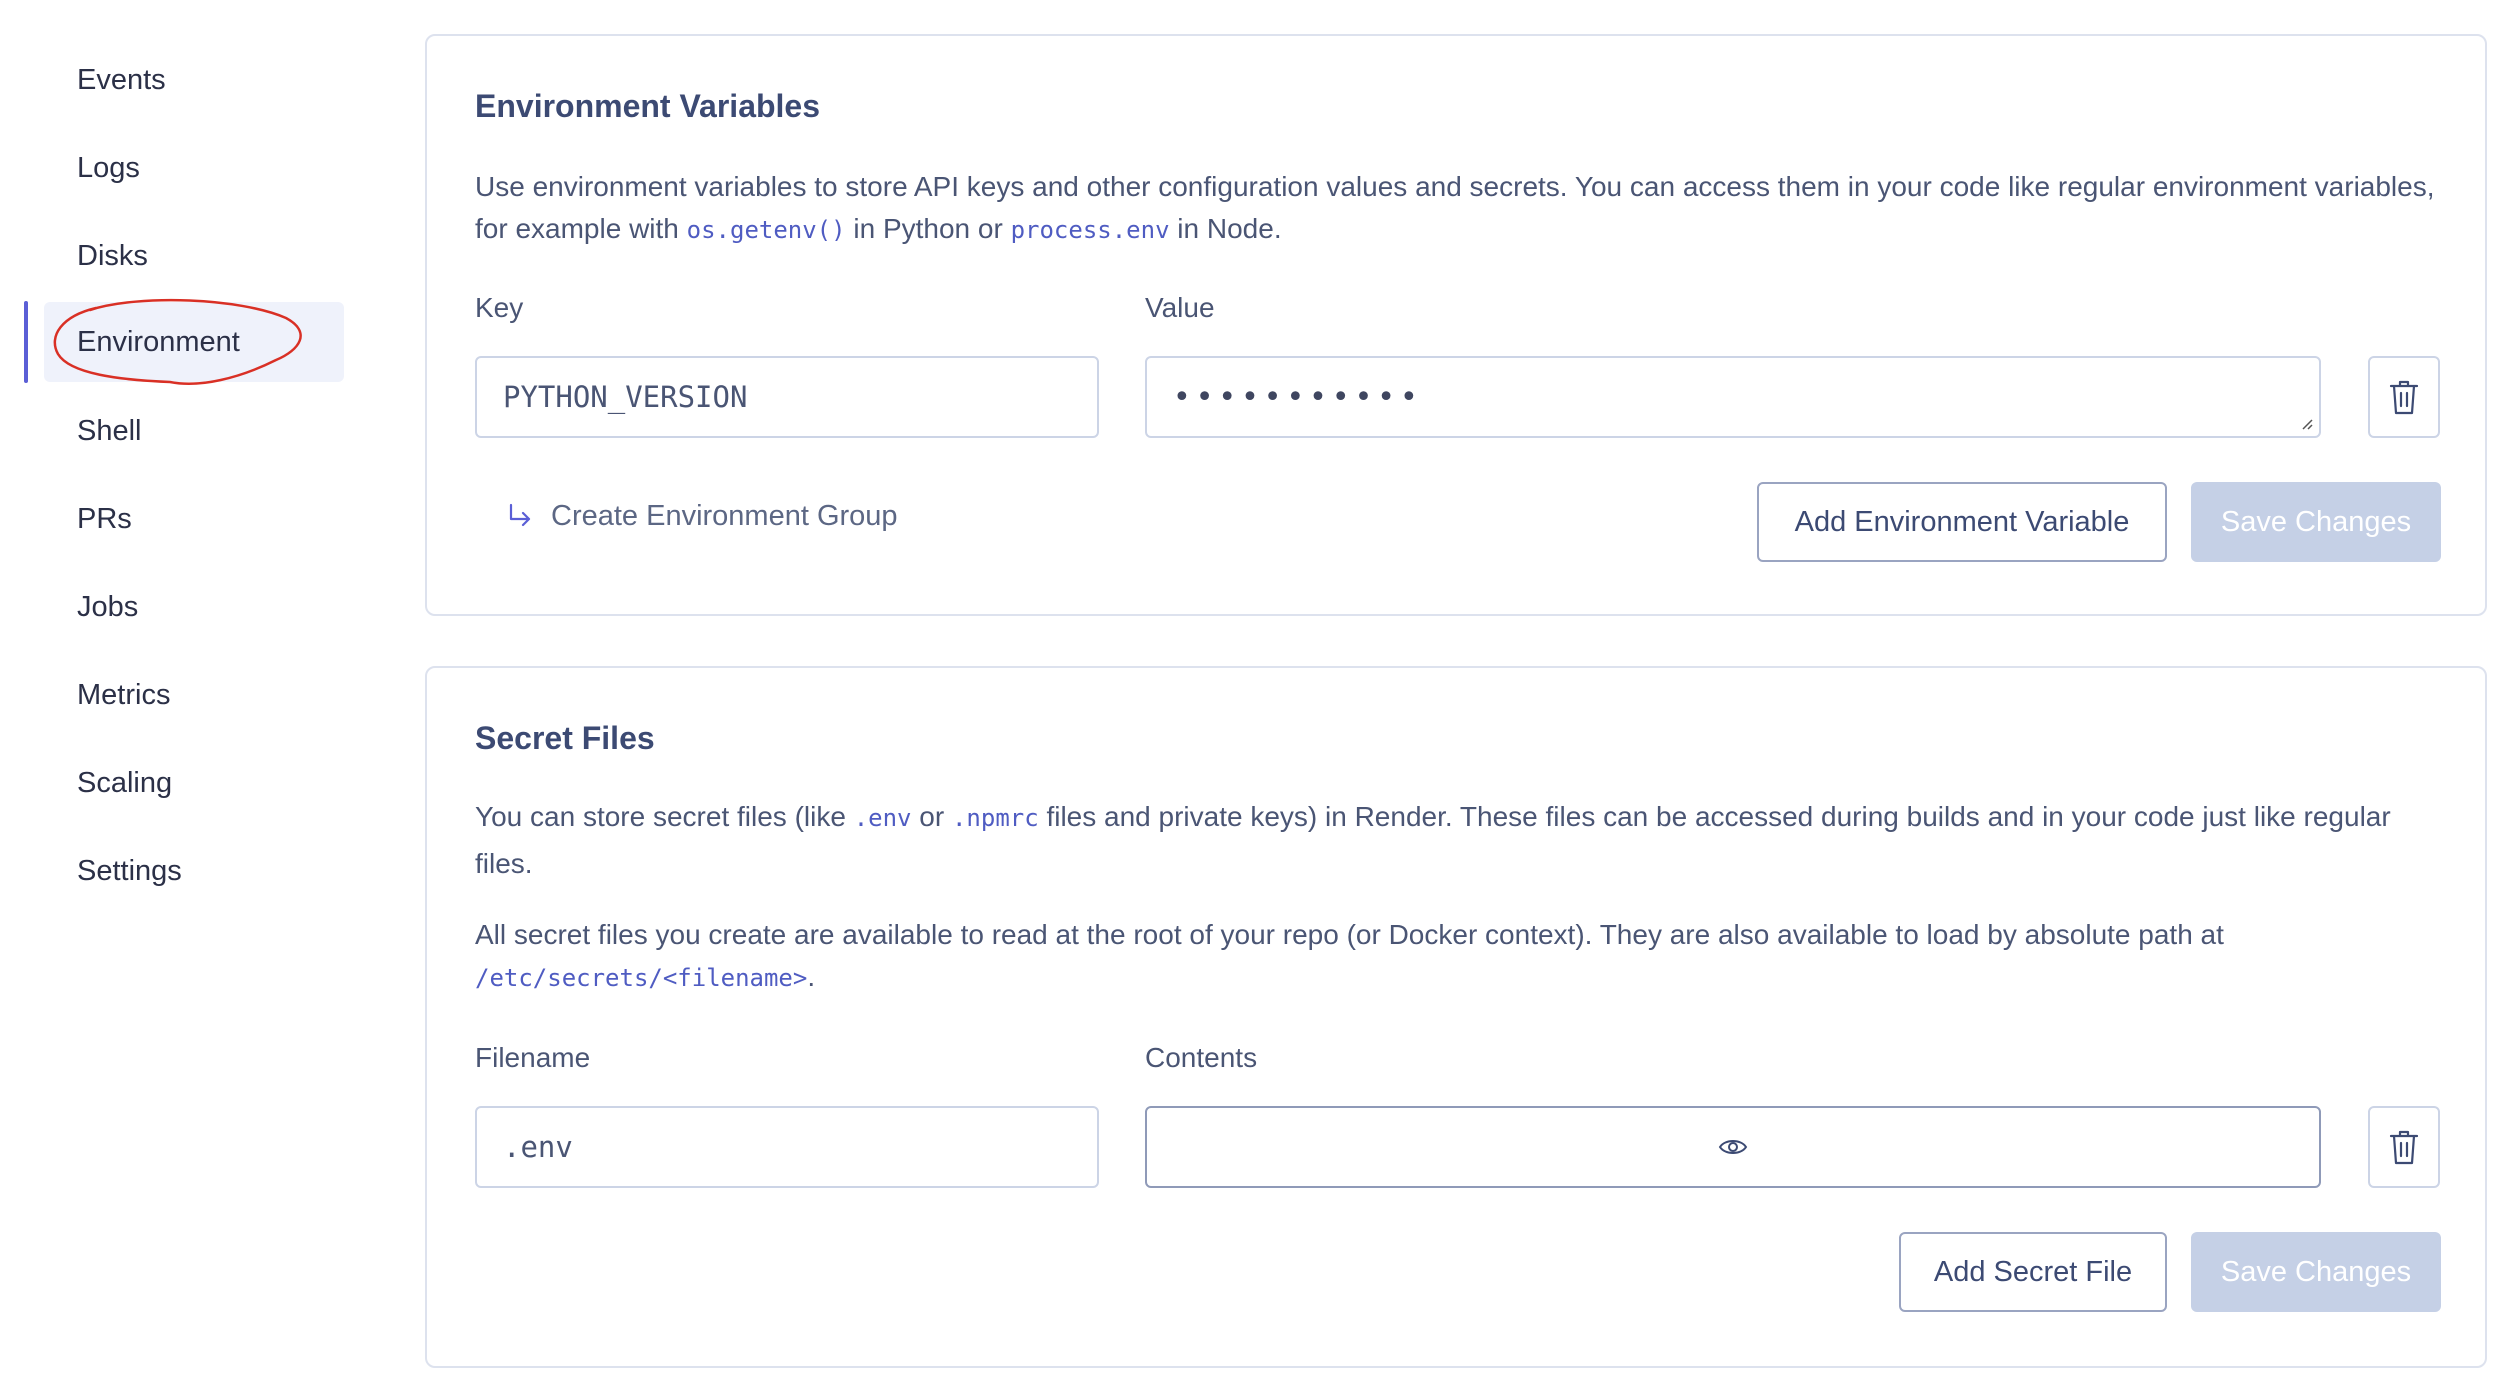 Image resolution: width=2512 pixels, height=1394 pixels. I want to click on sidebar-item-label: Environment, so click(158, 341).